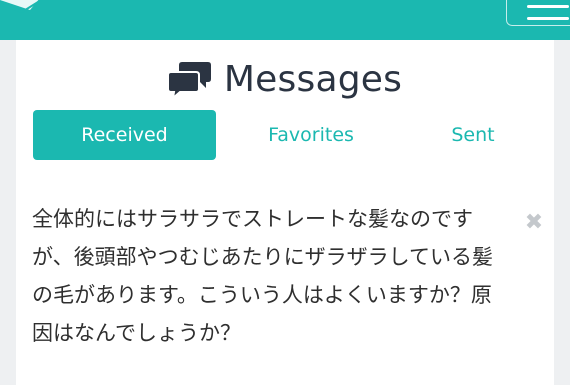 The height and width of the screenshot is (385, 570). Describe the element at coordinates (285, 20) in the screenshot. I see `top-nav-bar` at that location.